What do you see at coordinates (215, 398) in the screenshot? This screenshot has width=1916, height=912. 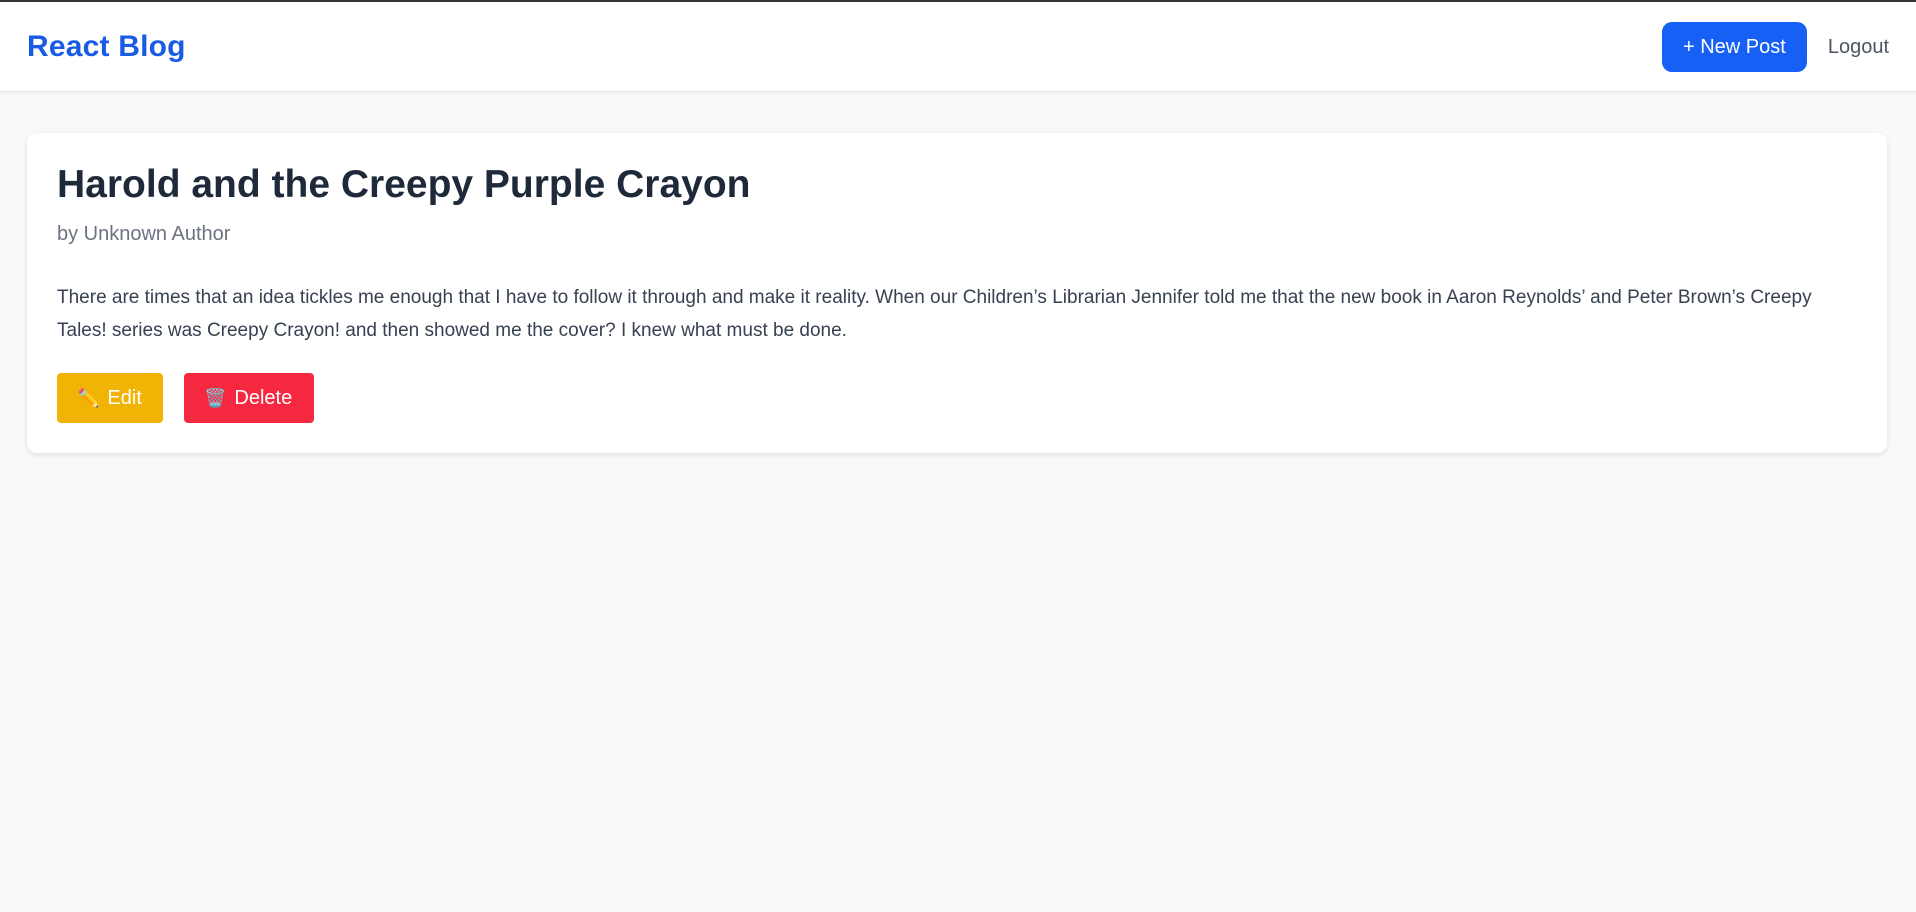 I see `trash-icon: 🗑️` at bounding box center [215, 398].